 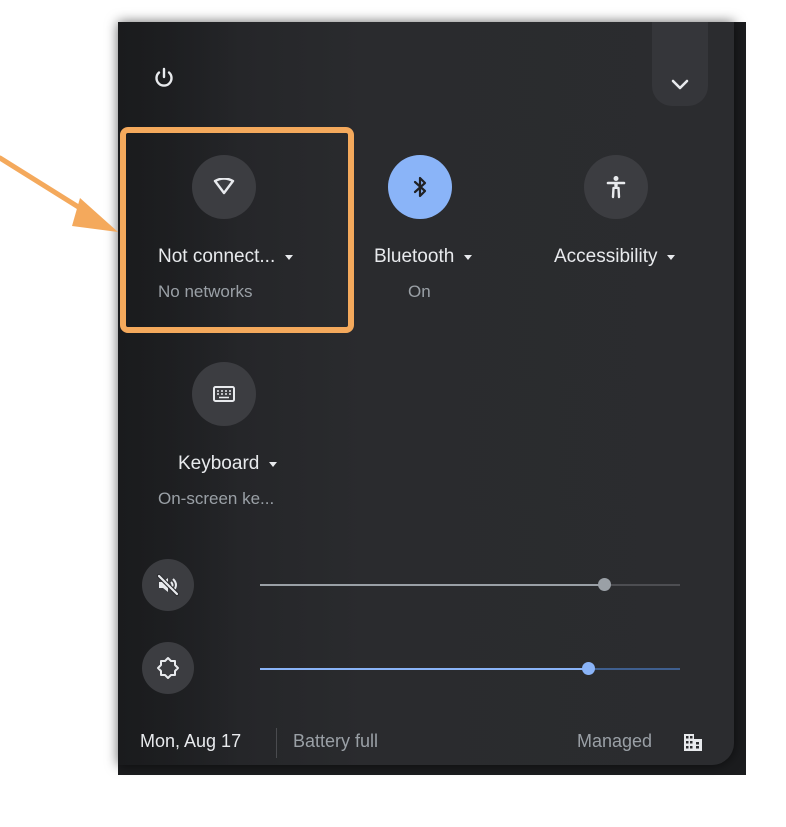 I want to click on power-icon, so click(x=164, y=77).